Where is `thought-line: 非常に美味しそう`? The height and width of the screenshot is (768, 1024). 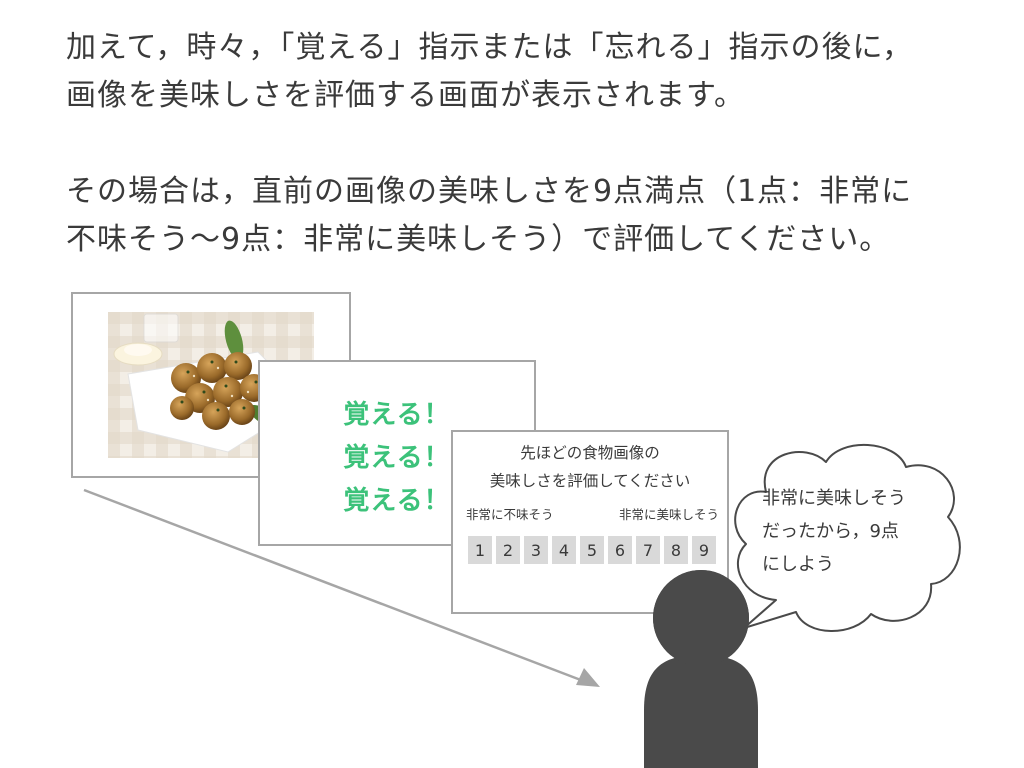
thought-line: 非常に美味しそう is located at coordinates (834, 498).